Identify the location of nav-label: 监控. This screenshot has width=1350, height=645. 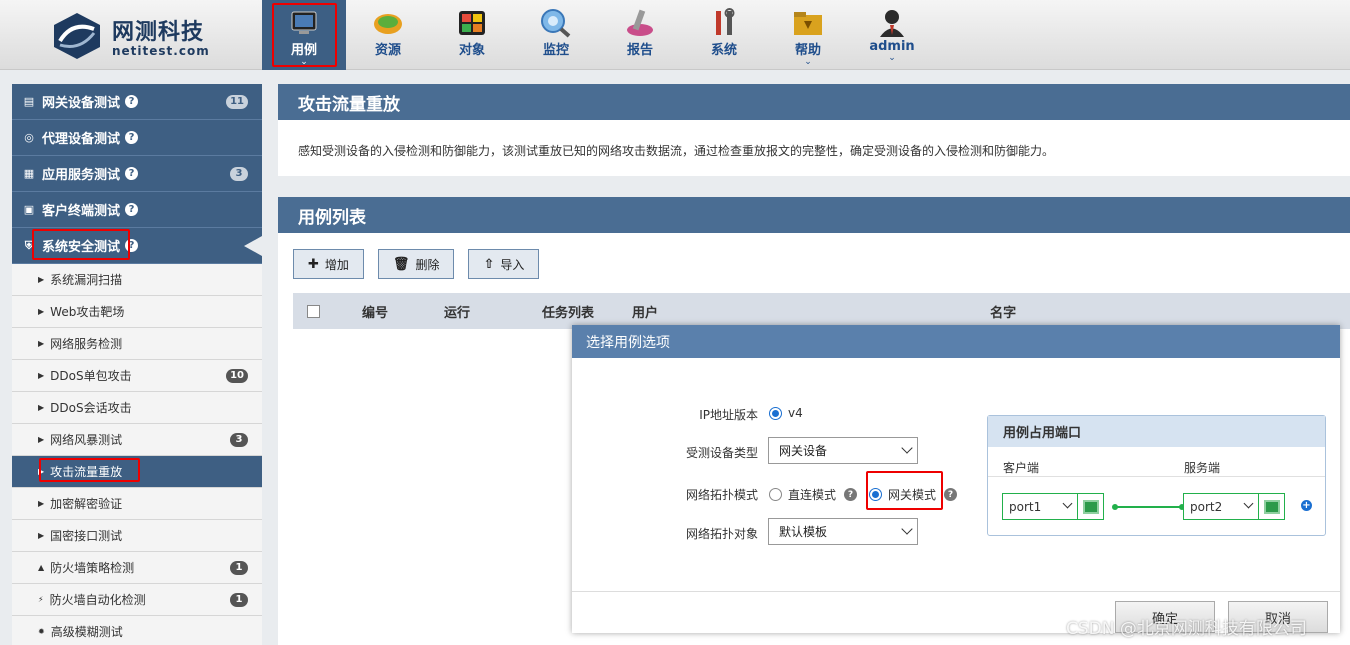
(555, 50).